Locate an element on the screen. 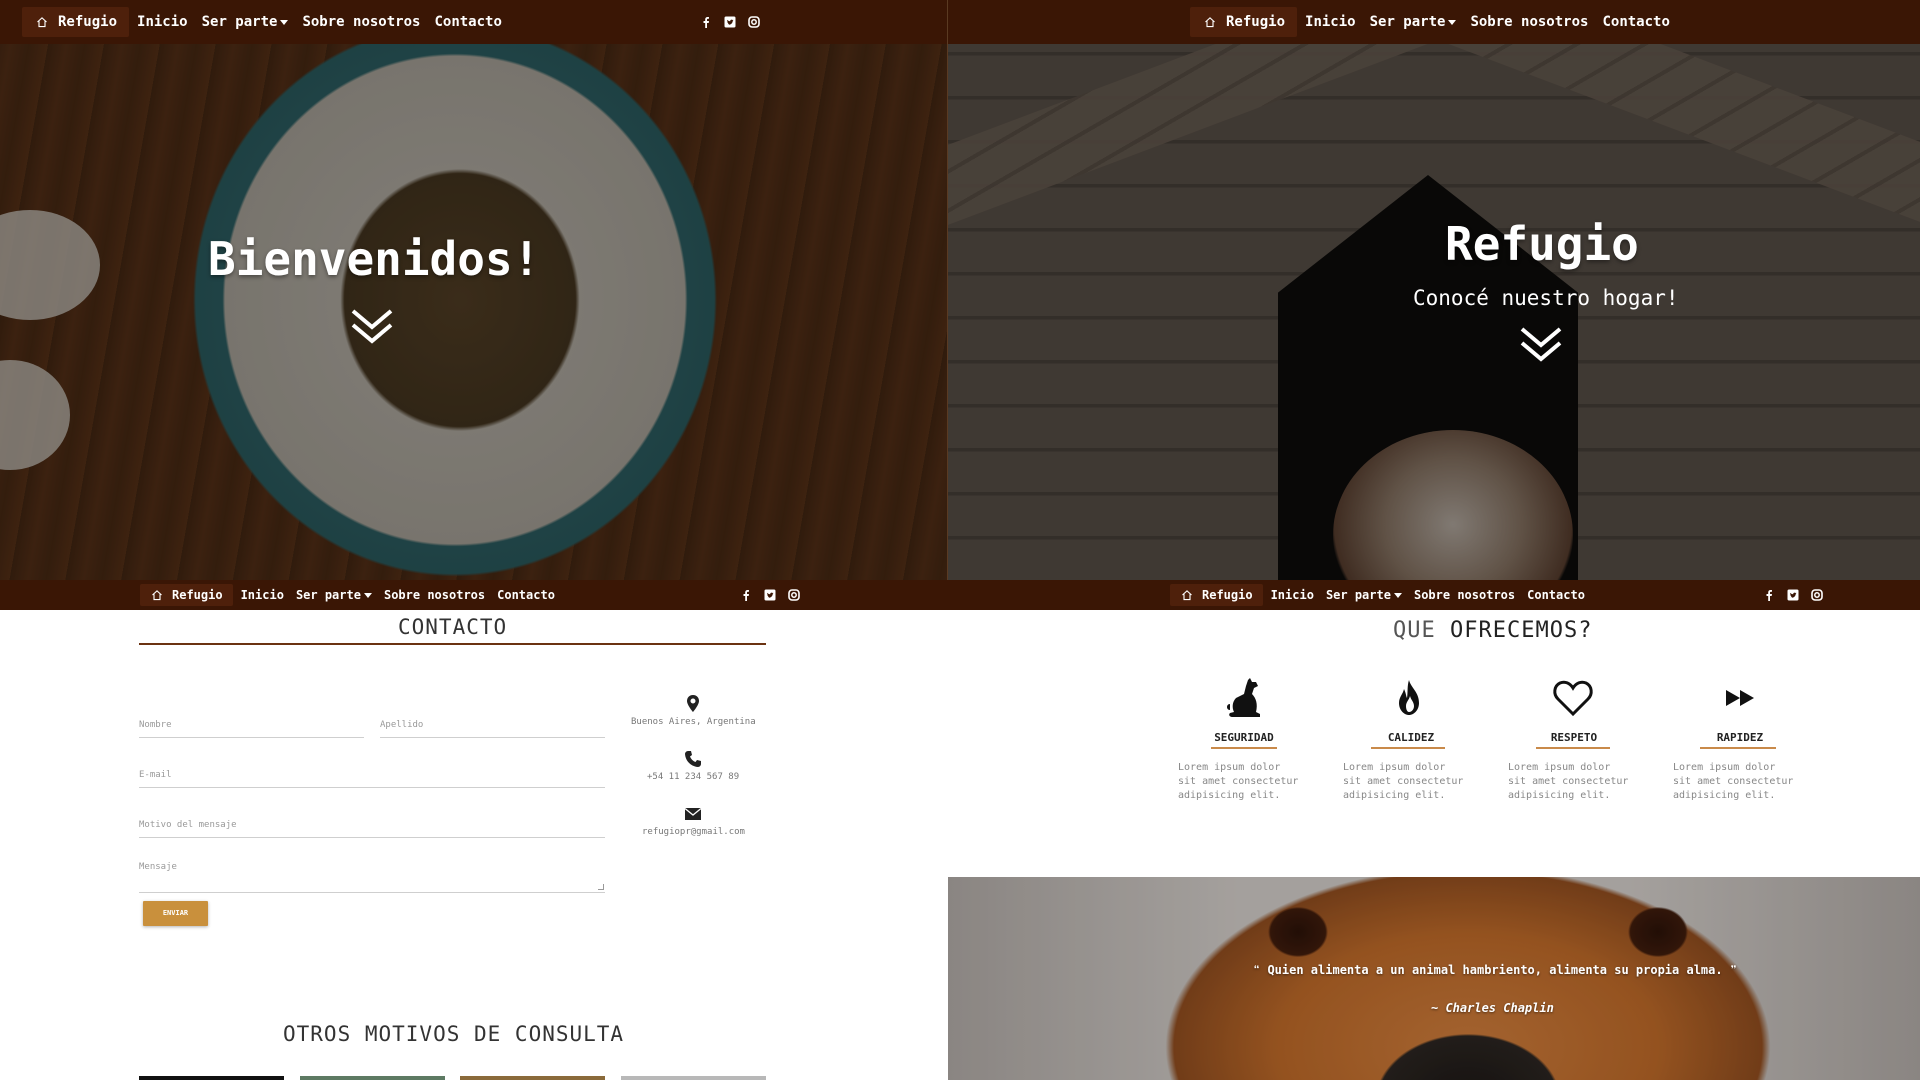 The width and height of the screenshot is (1920, 1080). location-text: Buenos Aires, Argentina is located at coordinates (693, 722).